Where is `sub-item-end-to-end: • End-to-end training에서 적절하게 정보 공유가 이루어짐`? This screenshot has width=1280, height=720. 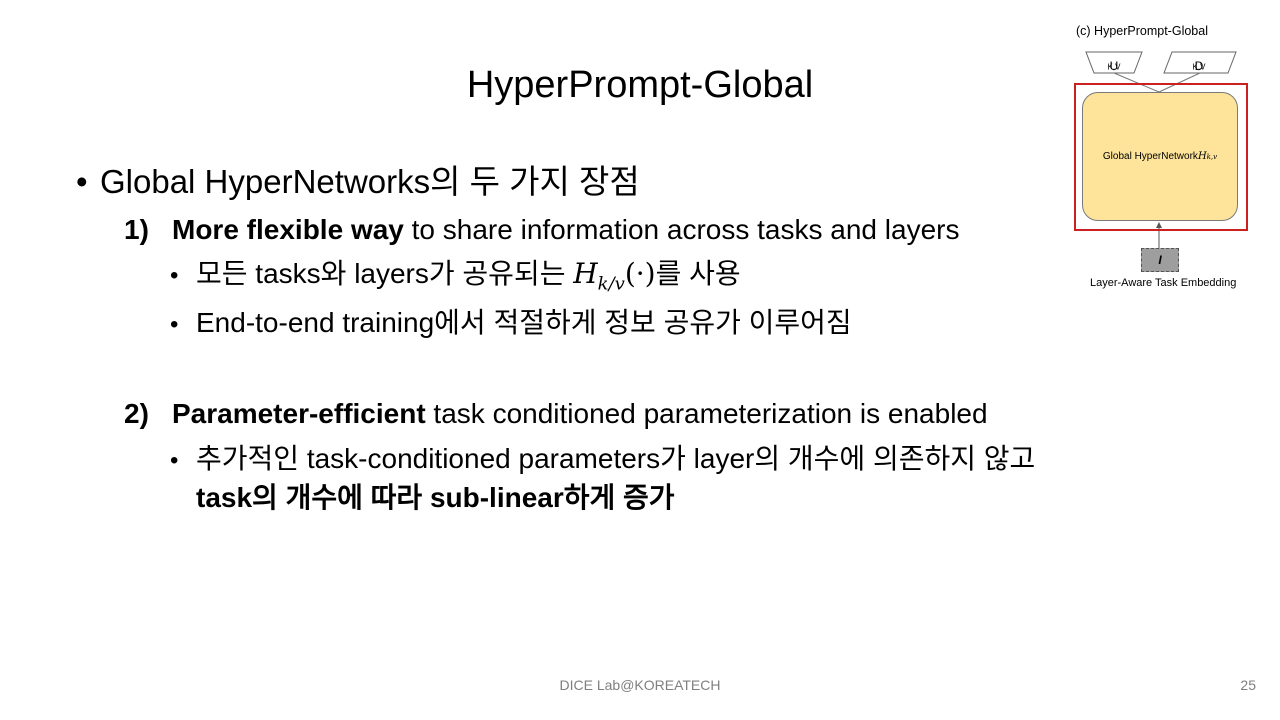
sub-item-end-to-end: • End-to-end training에서 적절하게 정보 공유가 이루어짐 is located at coordinates (511, 324).